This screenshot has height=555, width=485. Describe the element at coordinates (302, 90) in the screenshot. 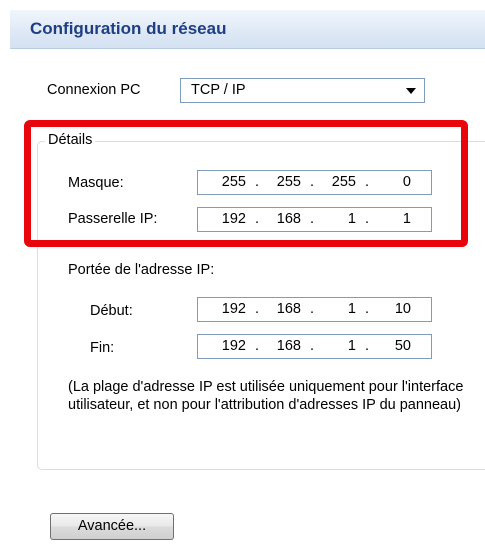

I see `connection-select: TCP / IP` at that location.